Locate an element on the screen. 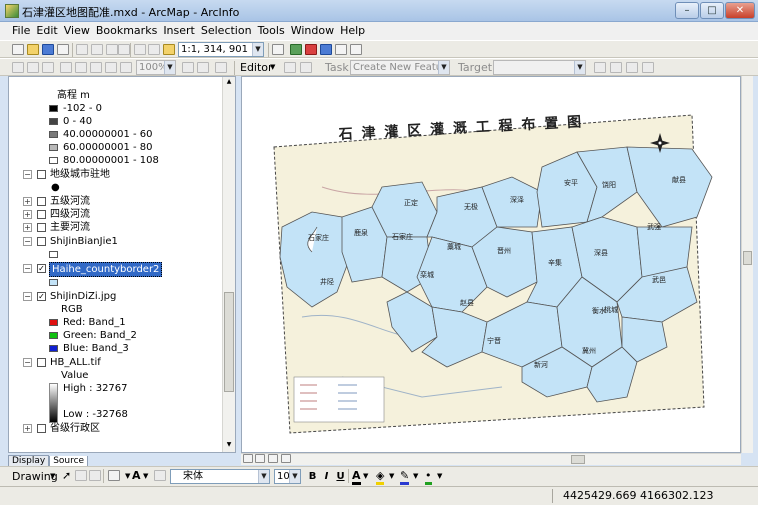 The width and height of the screenshot is (758, 505). pause-drawing-icon is located at coordinates (286, 458).